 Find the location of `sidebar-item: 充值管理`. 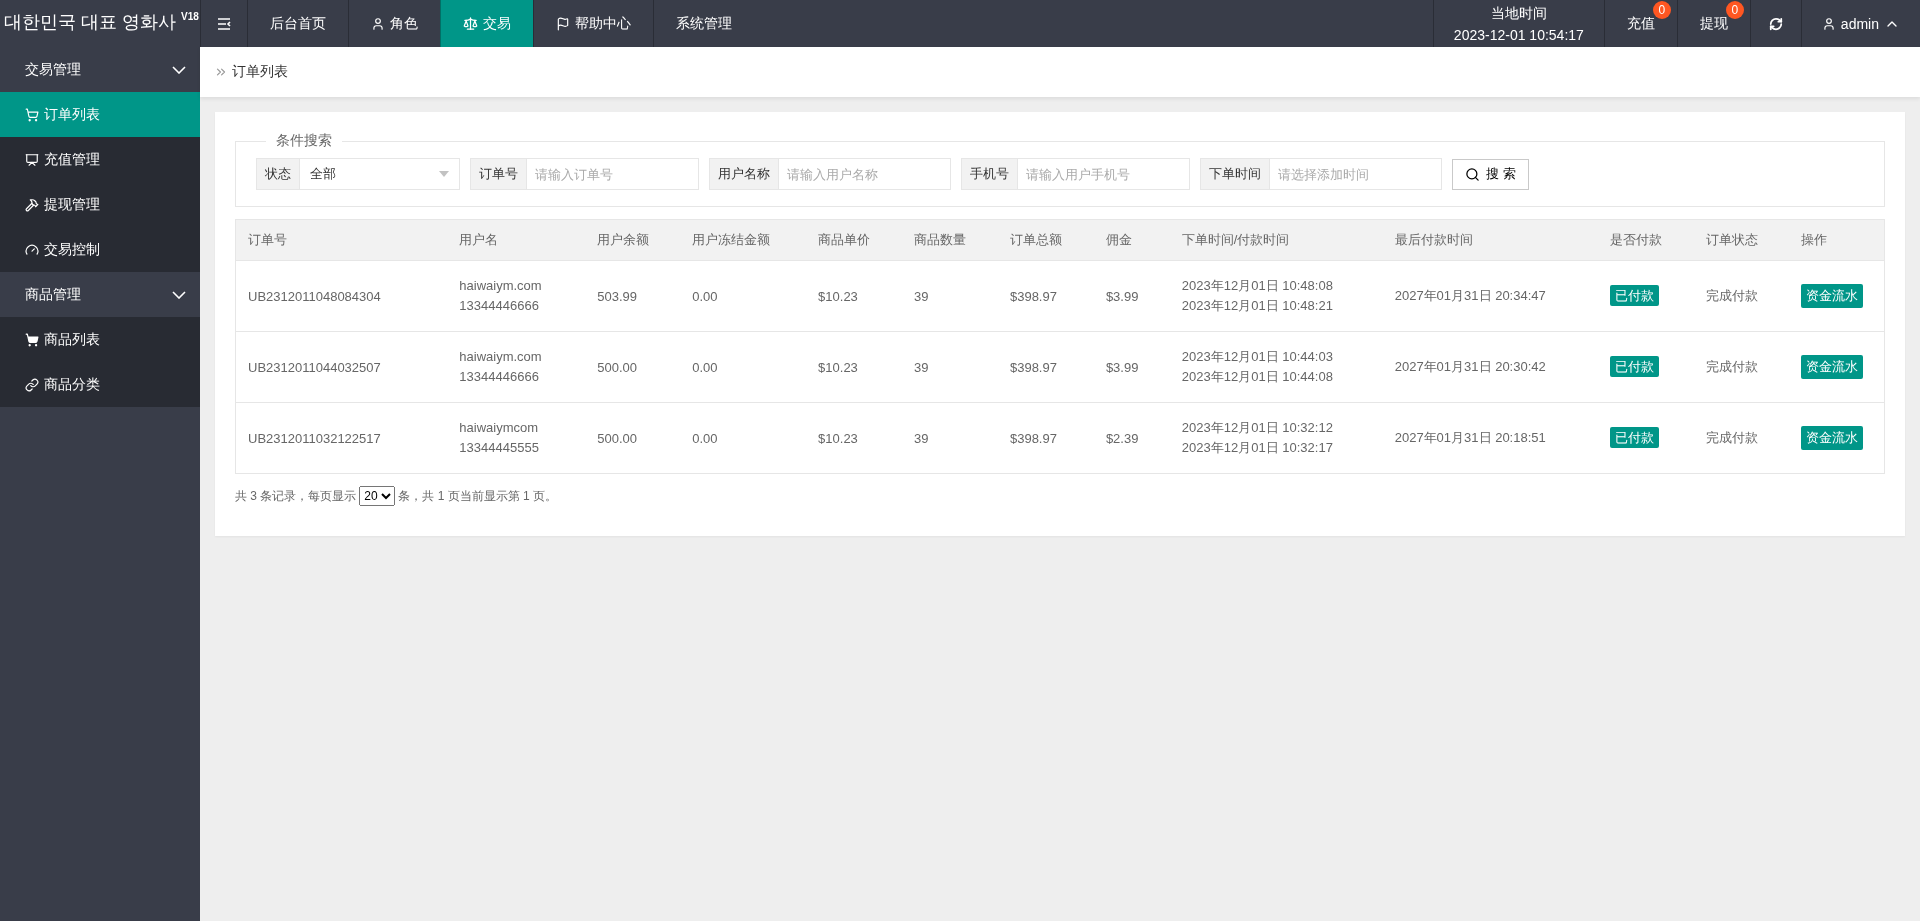

sidebar-item: 充值管理 is located at coordinates (100, 159).